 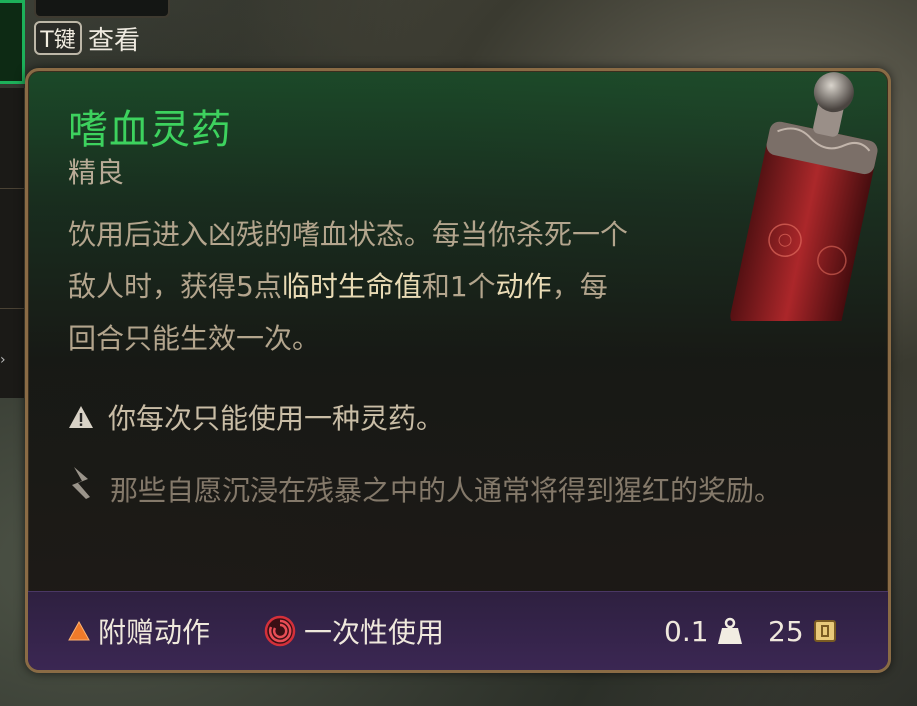 What do you see at coordinates (114, 40) in the screenshot?
I see `examine-label: 查看` at bounding box center [114, 40].